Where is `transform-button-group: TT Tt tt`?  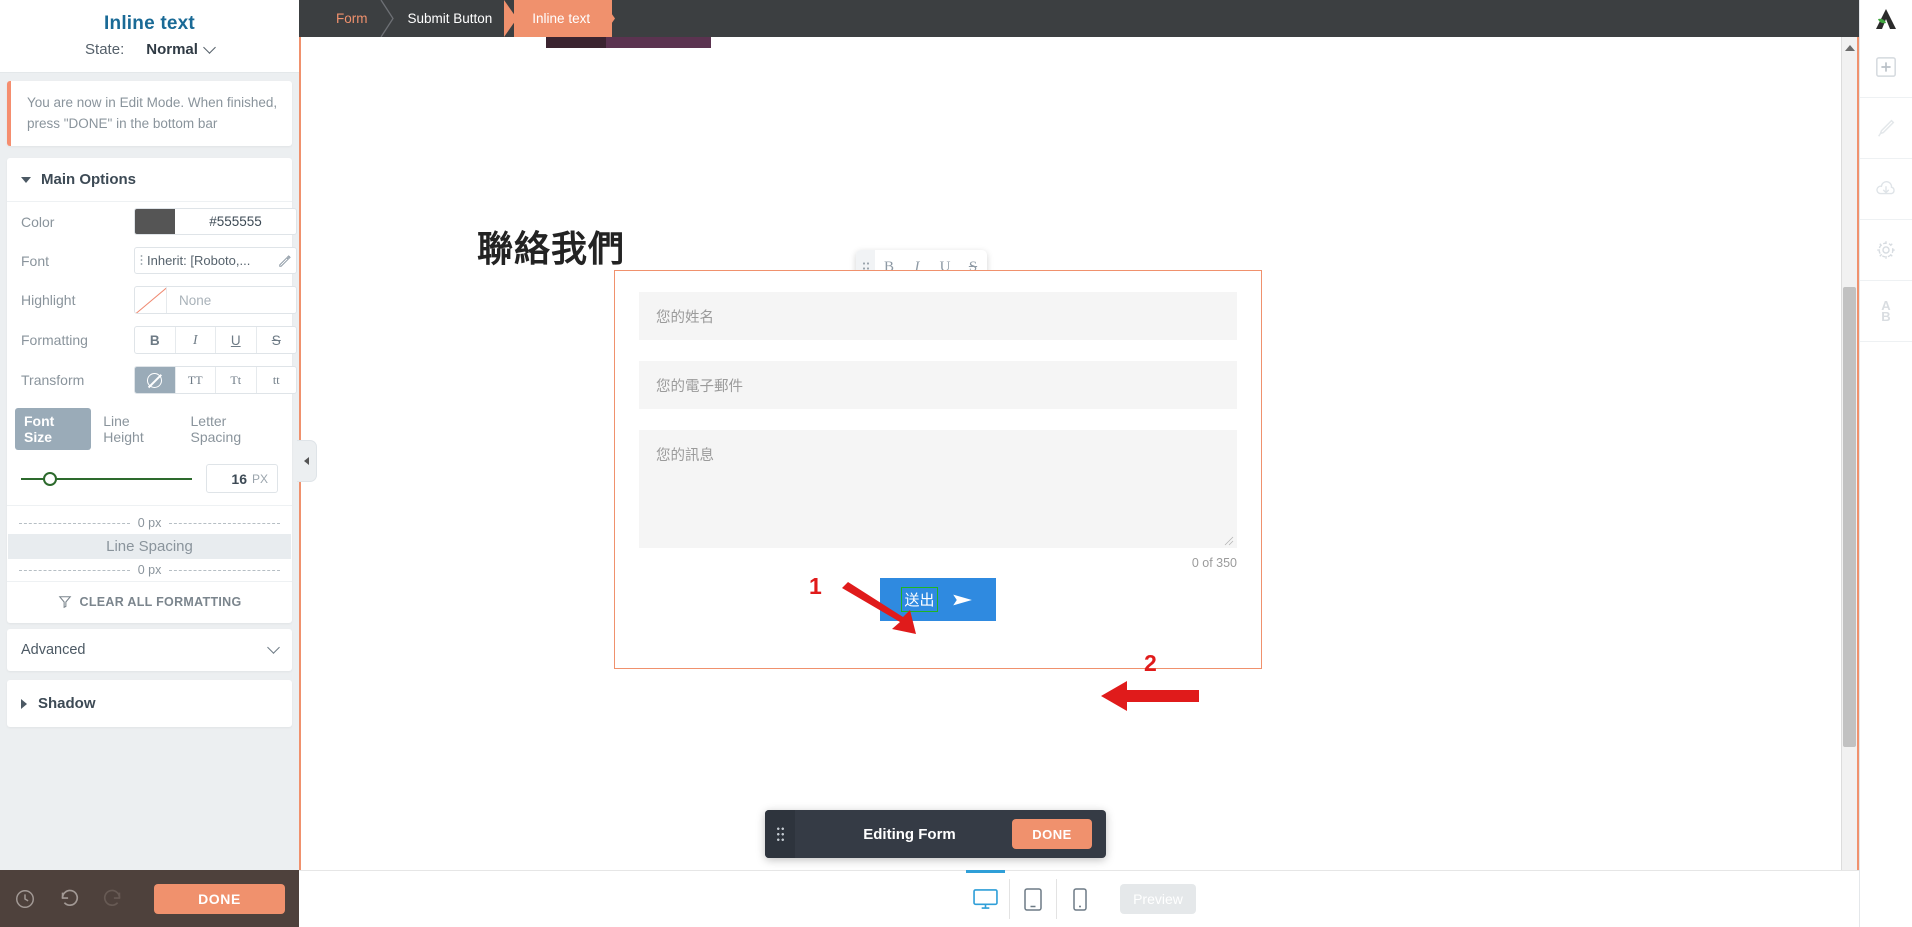
transform-button-group: TT Tt tt is located at coordinates (215, 380).